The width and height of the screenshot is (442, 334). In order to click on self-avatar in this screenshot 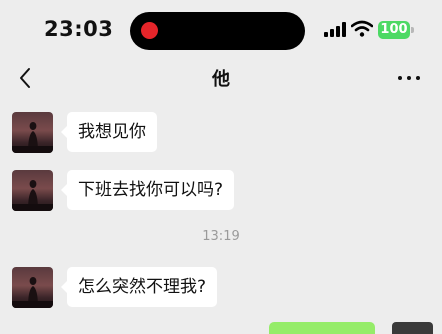, I will do `click(412, 328)`.